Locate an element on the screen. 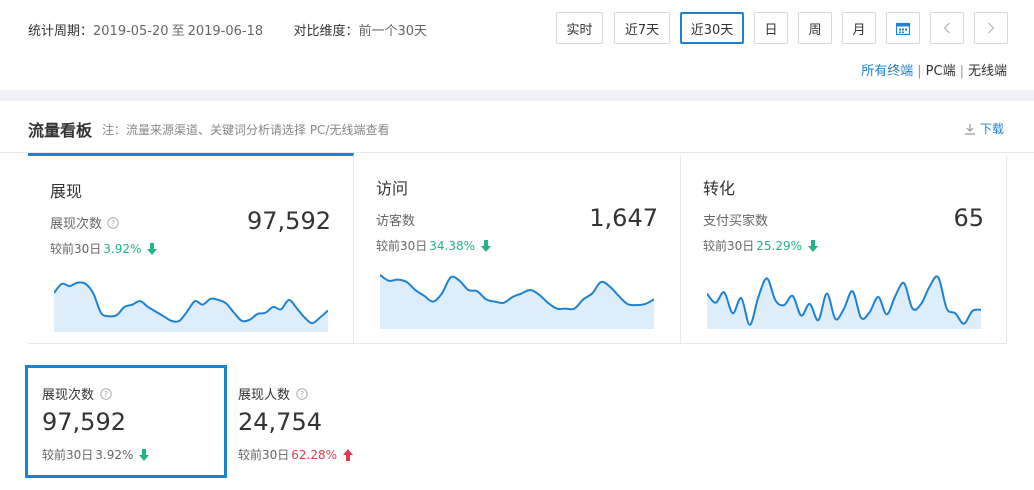  card-title: 转化 is located at coordinates (719, 188).